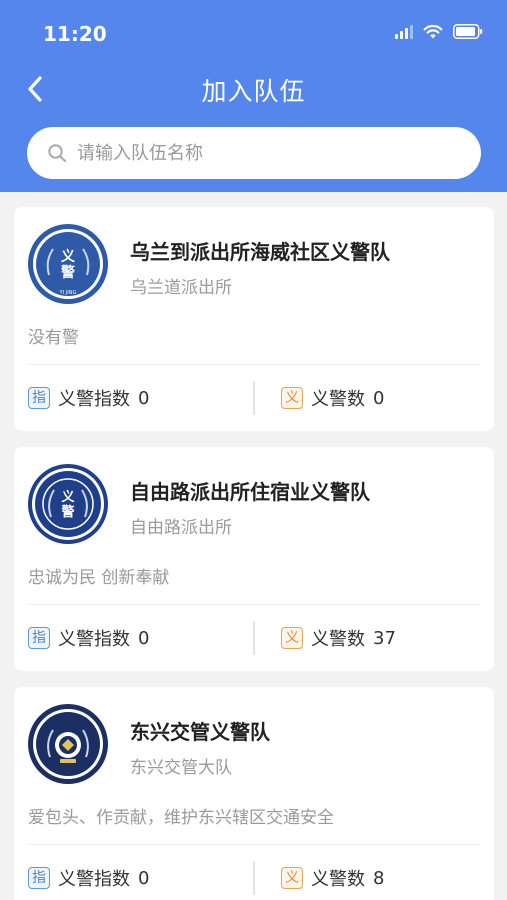  Describe the element at coordinates (250, 492) in the screenshot. I see `team-name: 自由路派出所住宿业义警队` at that location.